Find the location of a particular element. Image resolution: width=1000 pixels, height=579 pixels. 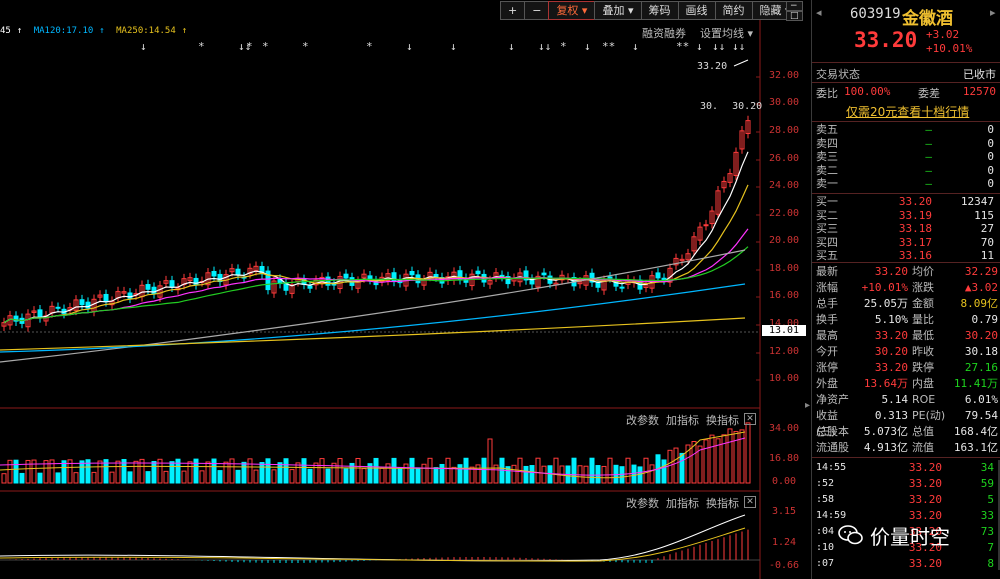

funding-link: 融资融券 is located at coordinates (664, 33).